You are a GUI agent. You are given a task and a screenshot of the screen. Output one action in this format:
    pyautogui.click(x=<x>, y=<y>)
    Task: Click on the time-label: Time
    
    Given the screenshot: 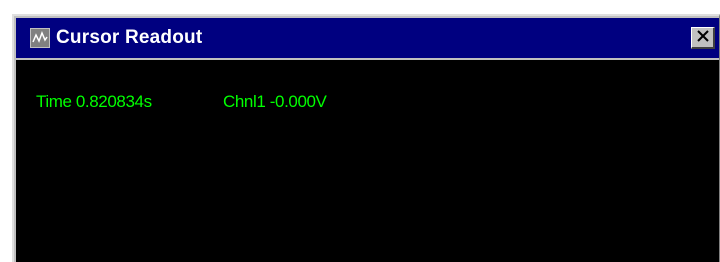 What is the action you would take?
    pyautogui.click(x=54, y=101)
    